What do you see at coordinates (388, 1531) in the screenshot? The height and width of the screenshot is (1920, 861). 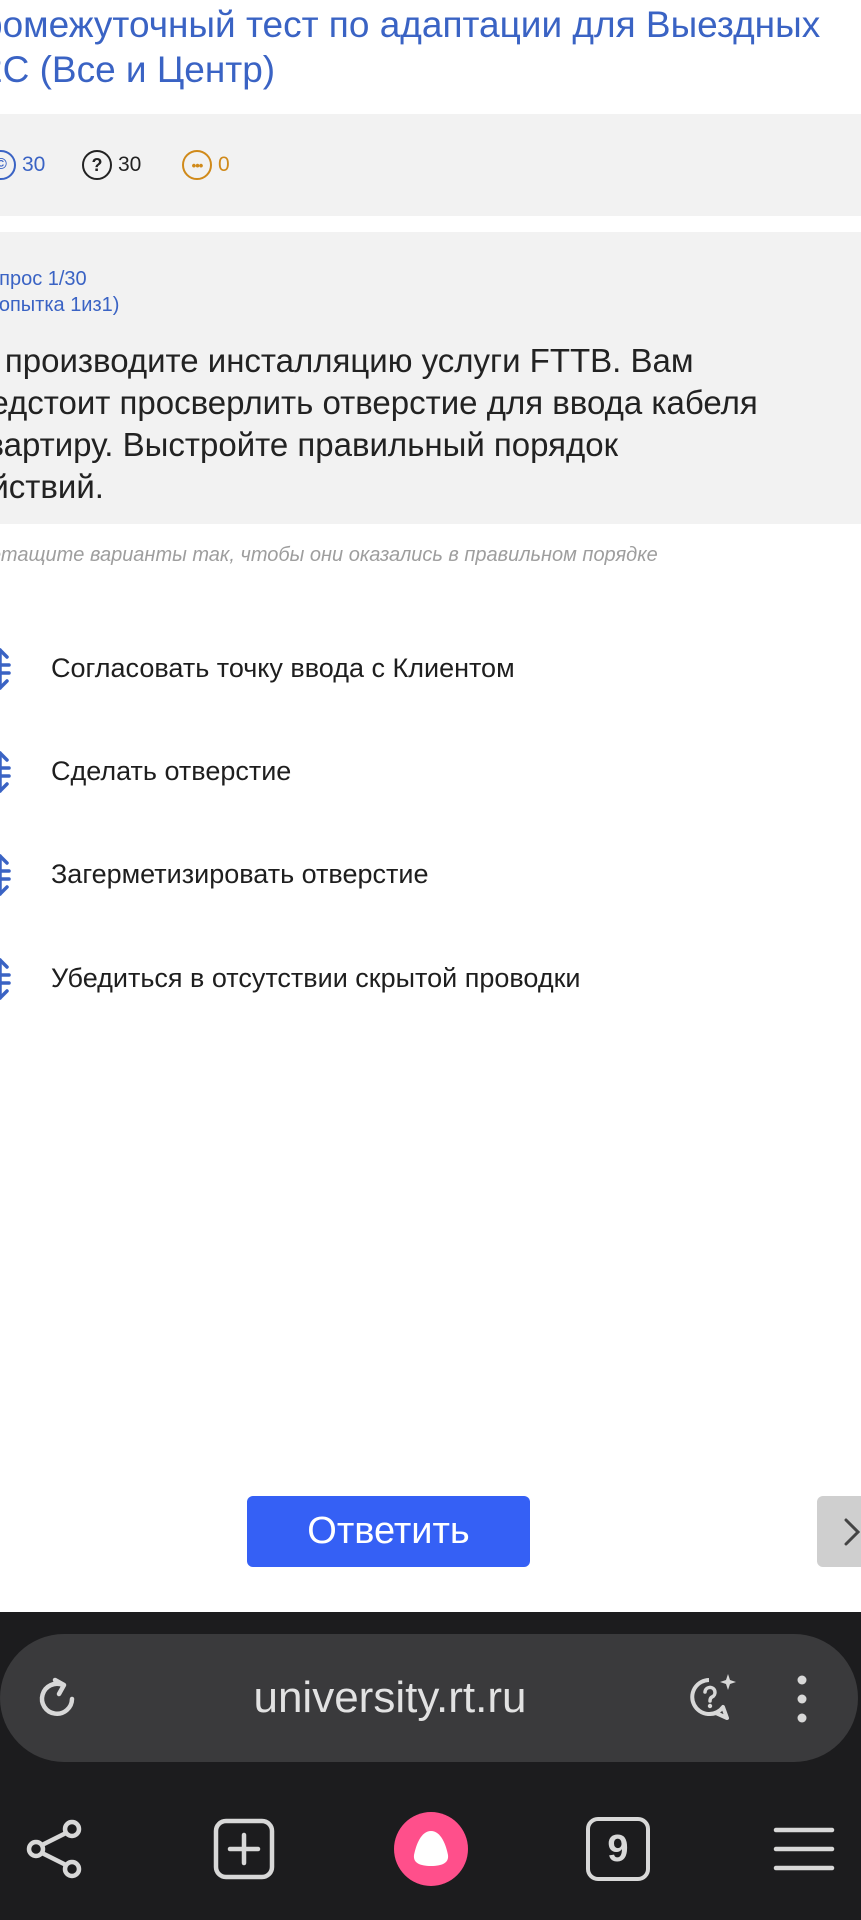 I see `submit-button: Ответить` at bounding box center [388, 1531].